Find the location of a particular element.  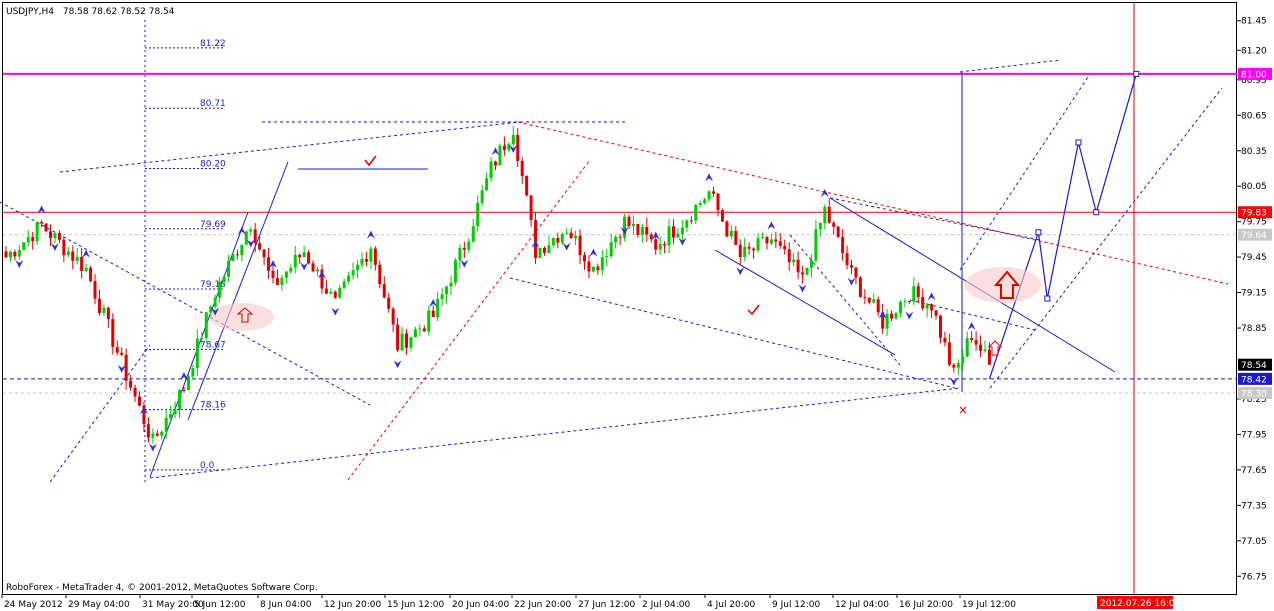

price-tag-label: 78.54 is located at coordinates (1254, 366).